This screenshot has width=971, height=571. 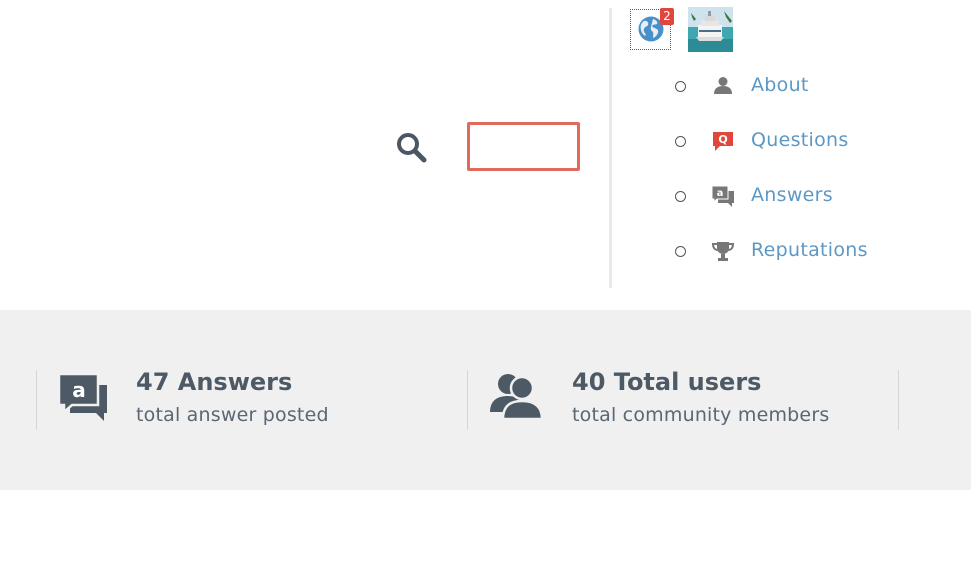 I want to click on menu-label-questions: Questions, so click(x=800, y=140).